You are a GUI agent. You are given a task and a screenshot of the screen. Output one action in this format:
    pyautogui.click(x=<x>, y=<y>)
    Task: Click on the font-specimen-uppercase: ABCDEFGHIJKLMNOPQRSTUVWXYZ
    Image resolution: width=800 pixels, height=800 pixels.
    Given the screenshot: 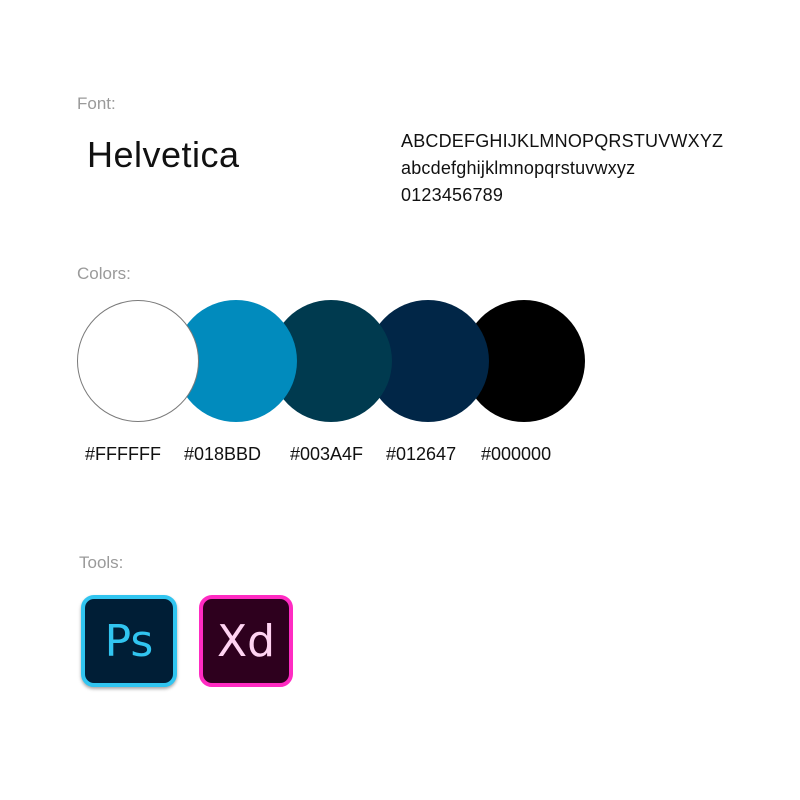 What is the action you would take?
    pyautogui.click(x=562, y=141)
    